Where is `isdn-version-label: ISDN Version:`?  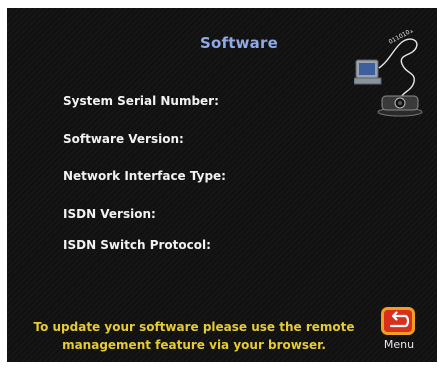
isdn-version-label: ISDN Version: is located at coordinates (109, 214).